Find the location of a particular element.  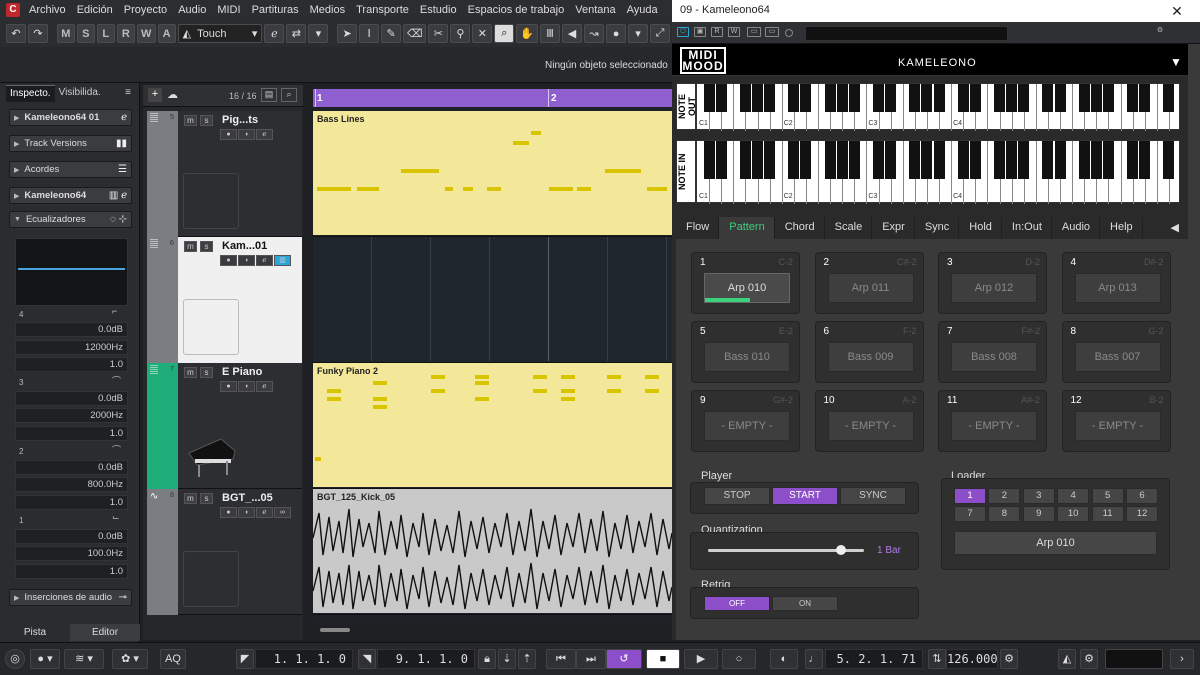

sync-button: SYNC is located at coordinates (873, 496).